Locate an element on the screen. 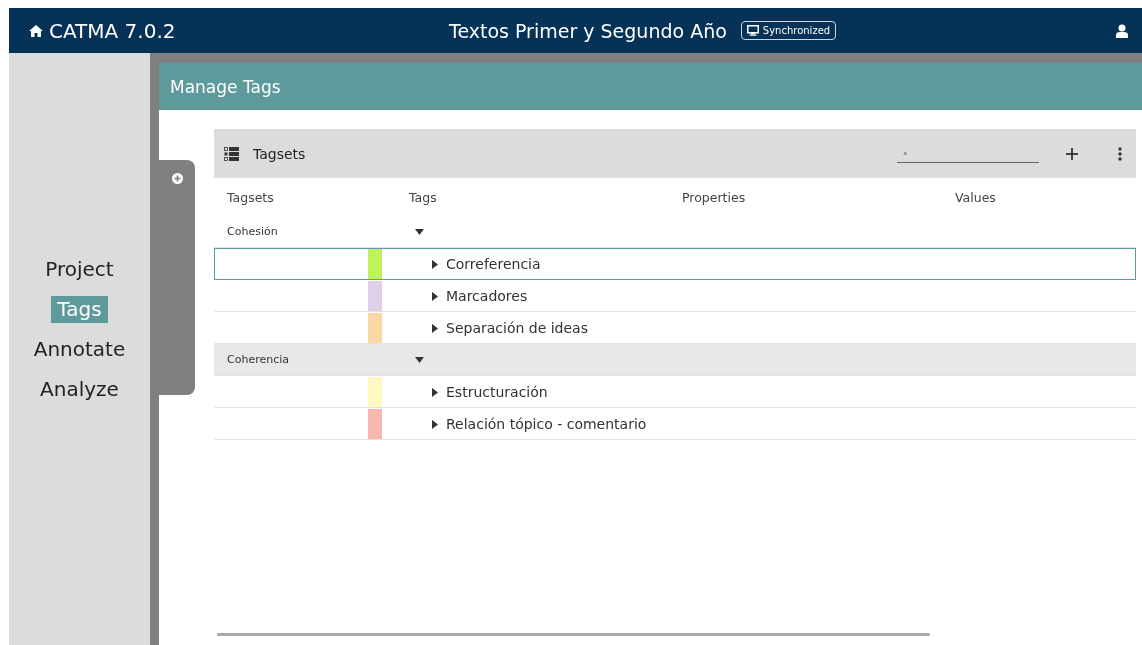 This screenshot has height=645, width=1142. user-icon is located at coordinates (1122, 30).